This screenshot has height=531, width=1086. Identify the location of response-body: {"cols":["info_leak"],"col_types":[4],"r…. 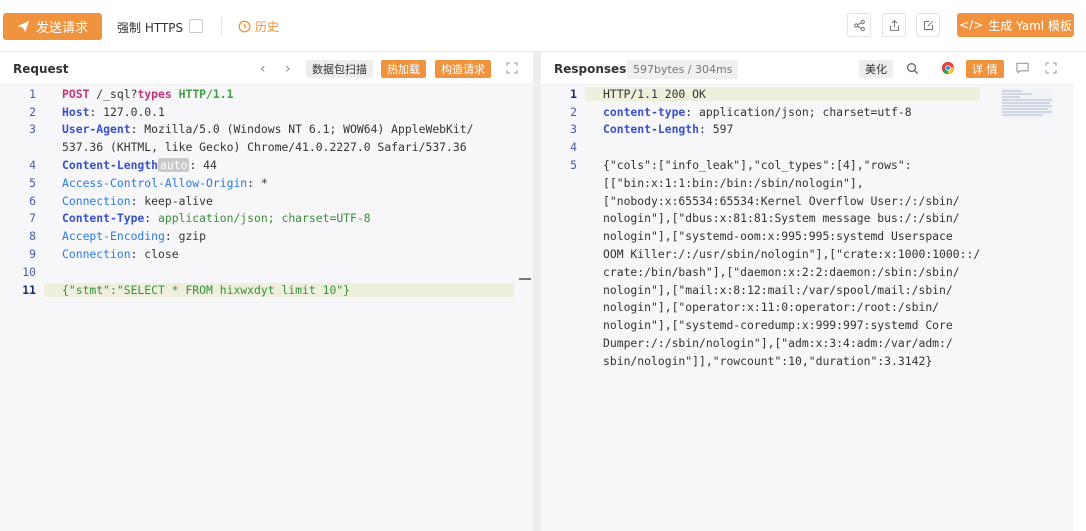
(757, 165).